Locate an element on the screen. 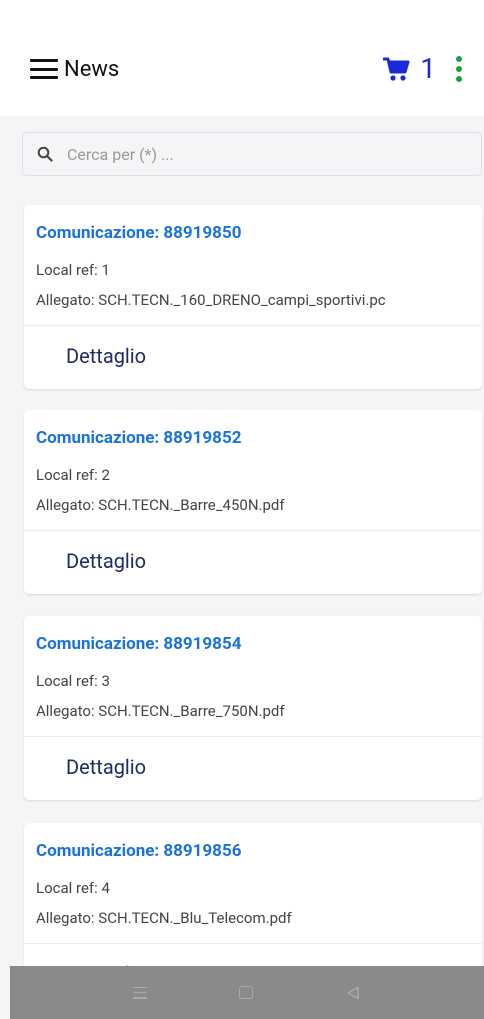 The height and width of the screenshot is (1019, 484). back-nav-icon is located at coordinates (353, 993).